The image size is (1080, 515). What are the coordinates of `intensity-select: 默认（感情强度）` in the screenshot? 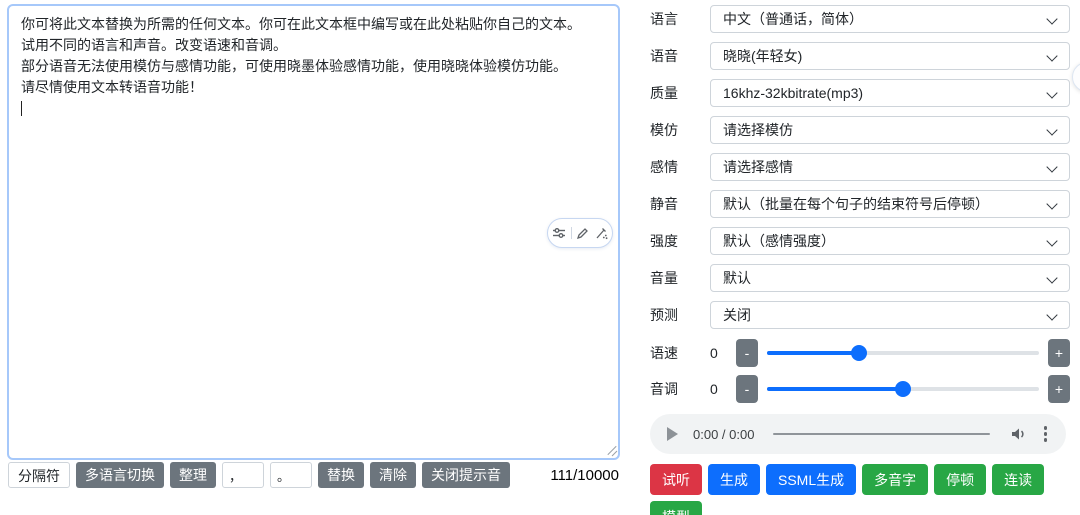 It's located at (890, 241).